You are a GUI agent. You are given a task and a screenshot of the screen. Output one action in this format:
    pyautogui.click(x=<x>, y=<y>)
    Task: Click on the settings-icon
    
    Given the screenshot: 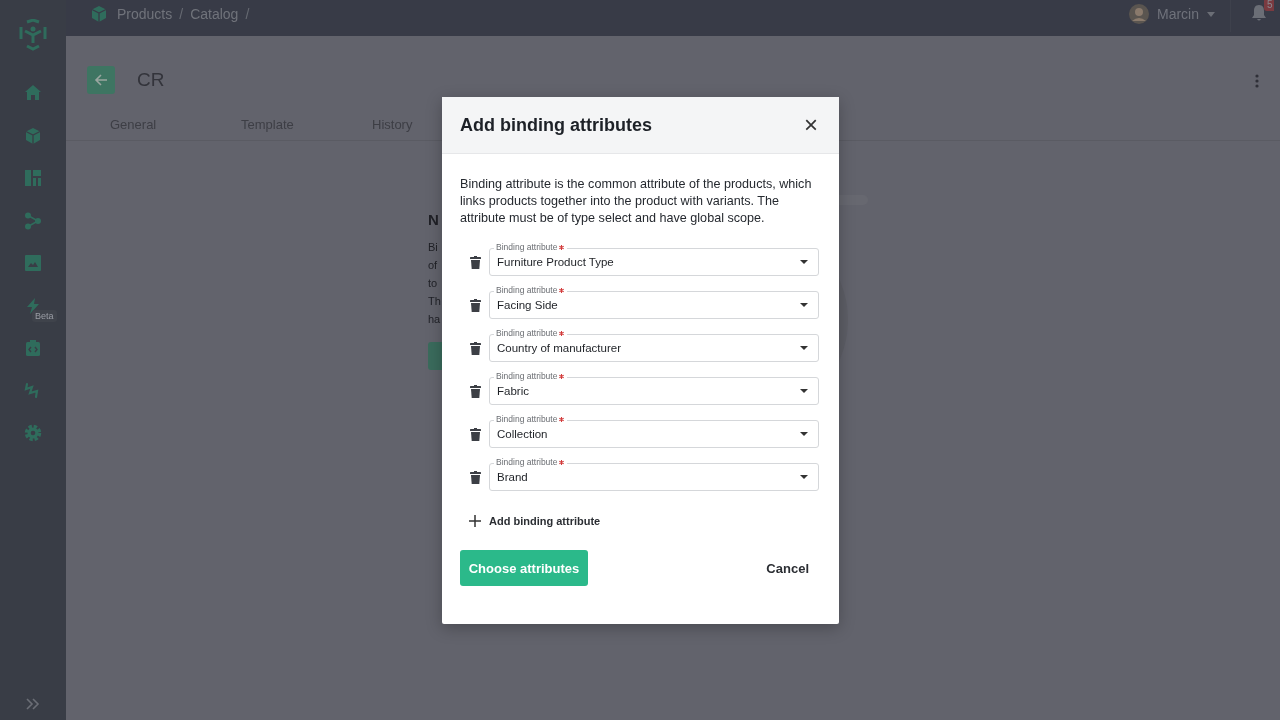 What is the action you would take?
    pyautogui.click(x=33, y=433)
    